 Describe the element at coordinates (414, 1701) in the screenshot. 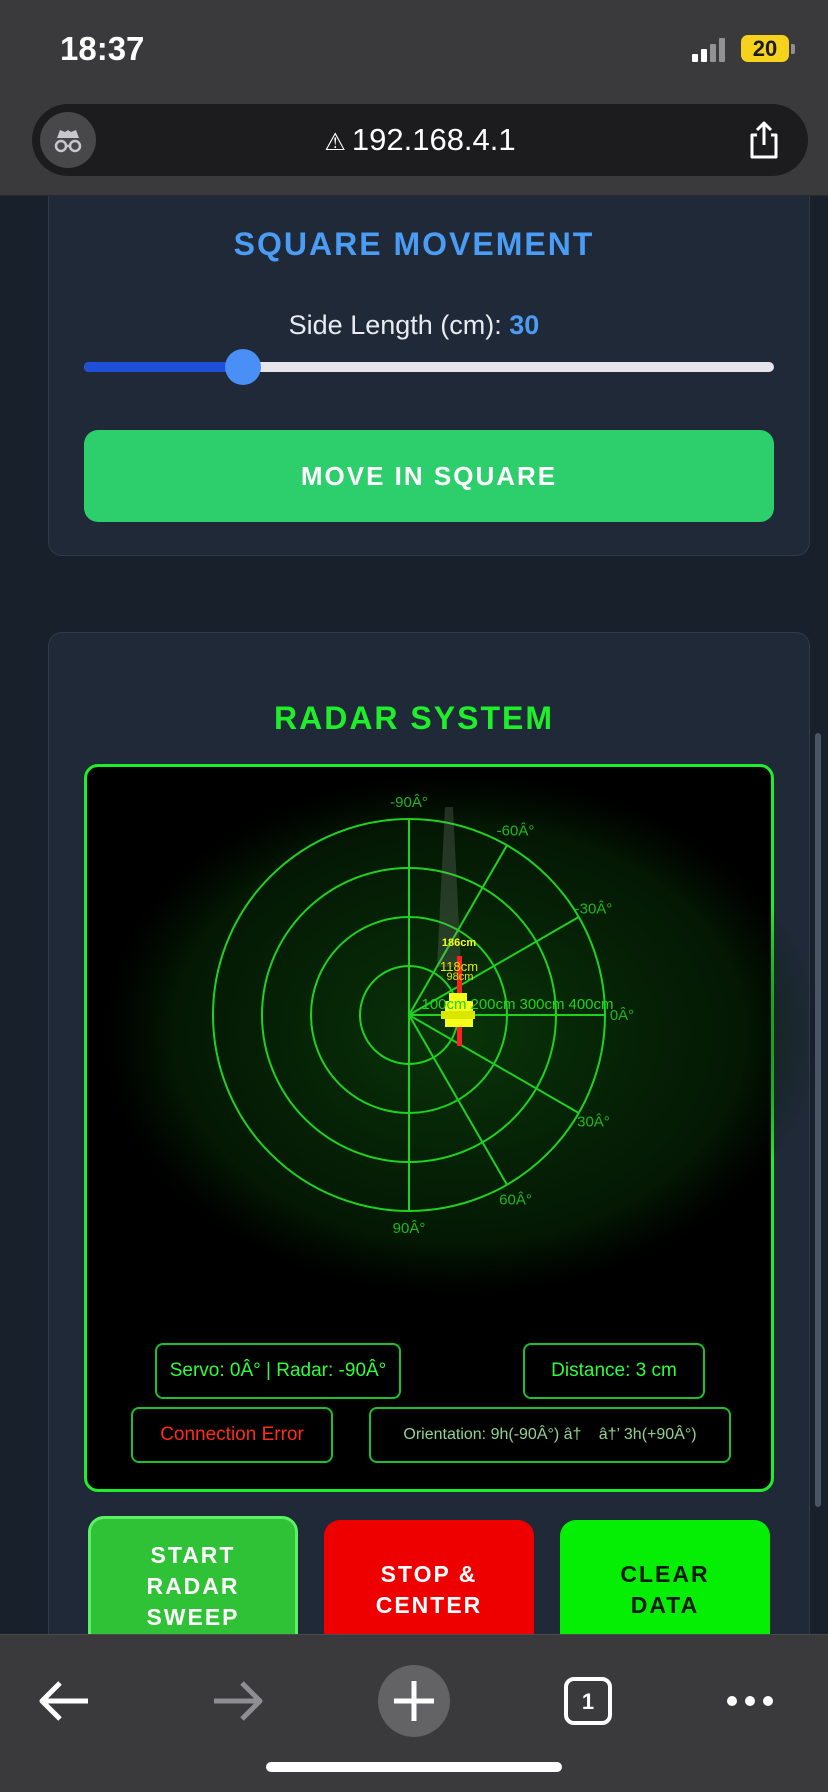

I see `new-tab-plus-icon` at that location.